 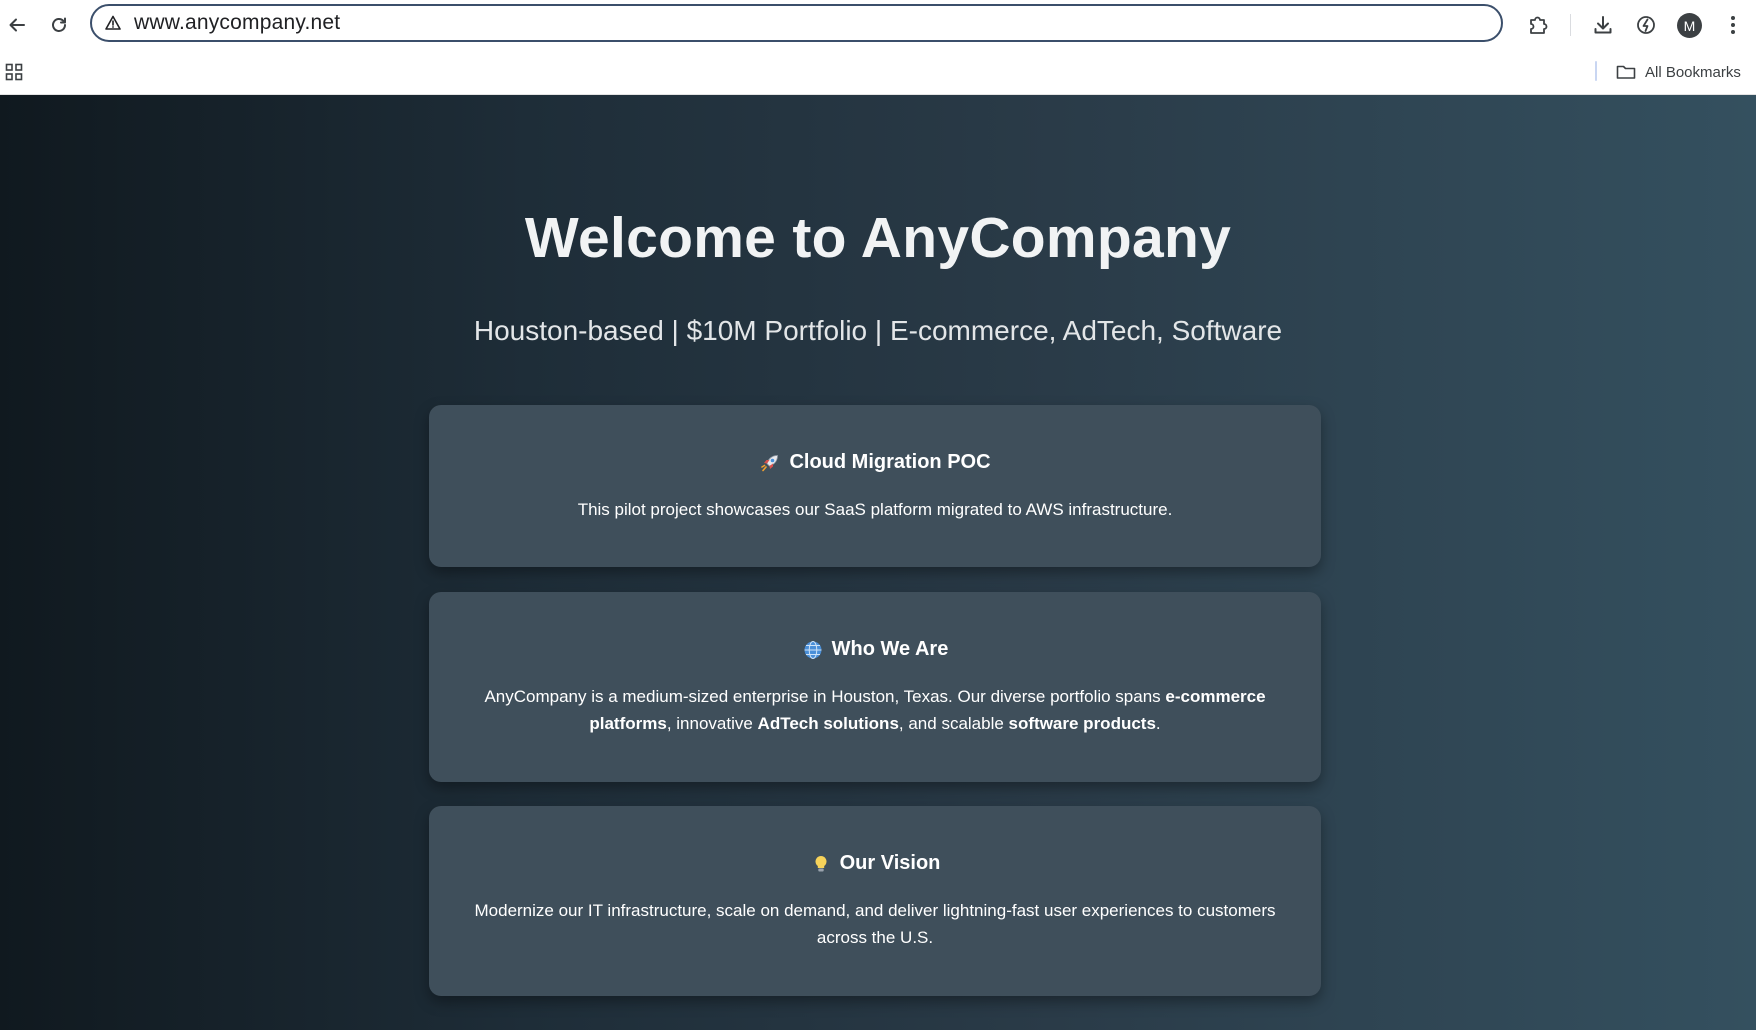 I want to click on toolbar-divider, so click(x=1570, y=25).